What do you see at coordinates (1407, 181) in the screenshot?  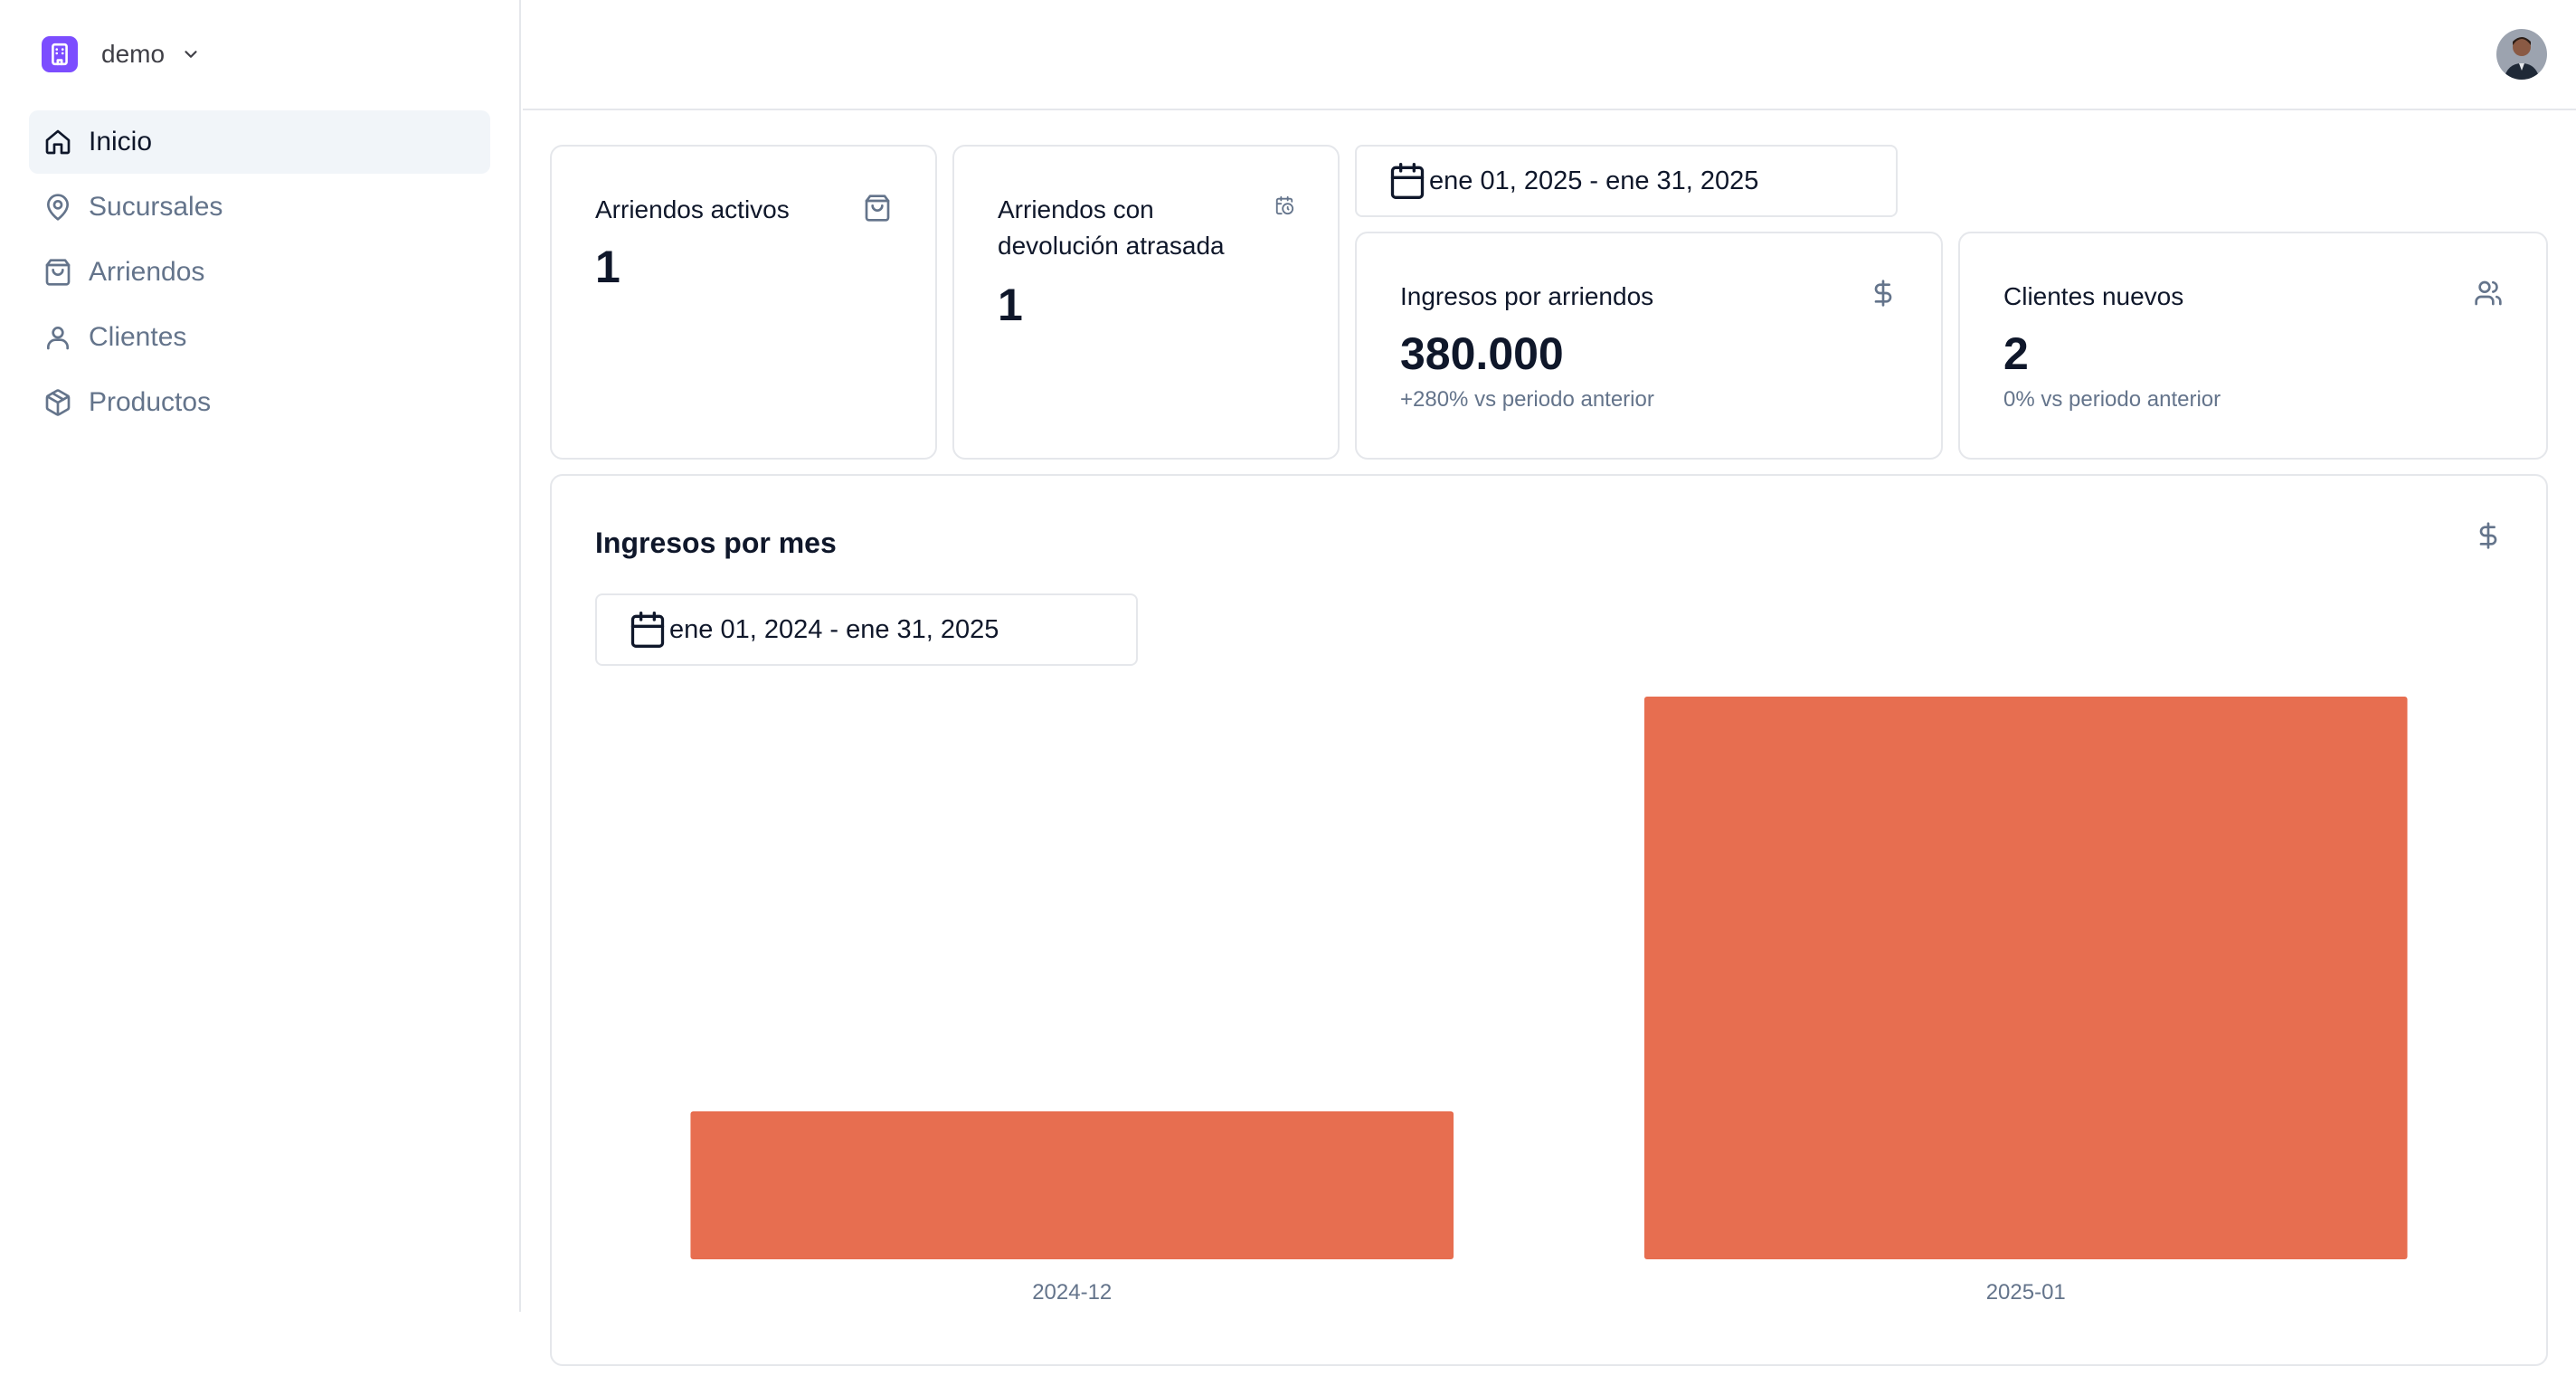 I see `calendar-icon` at bounding box center [1407, 181].